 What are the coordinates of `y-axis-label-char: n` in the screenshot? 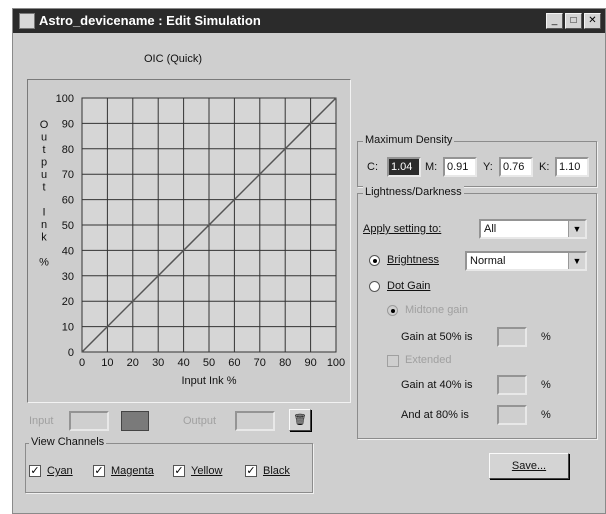 It's located at (44, 225).